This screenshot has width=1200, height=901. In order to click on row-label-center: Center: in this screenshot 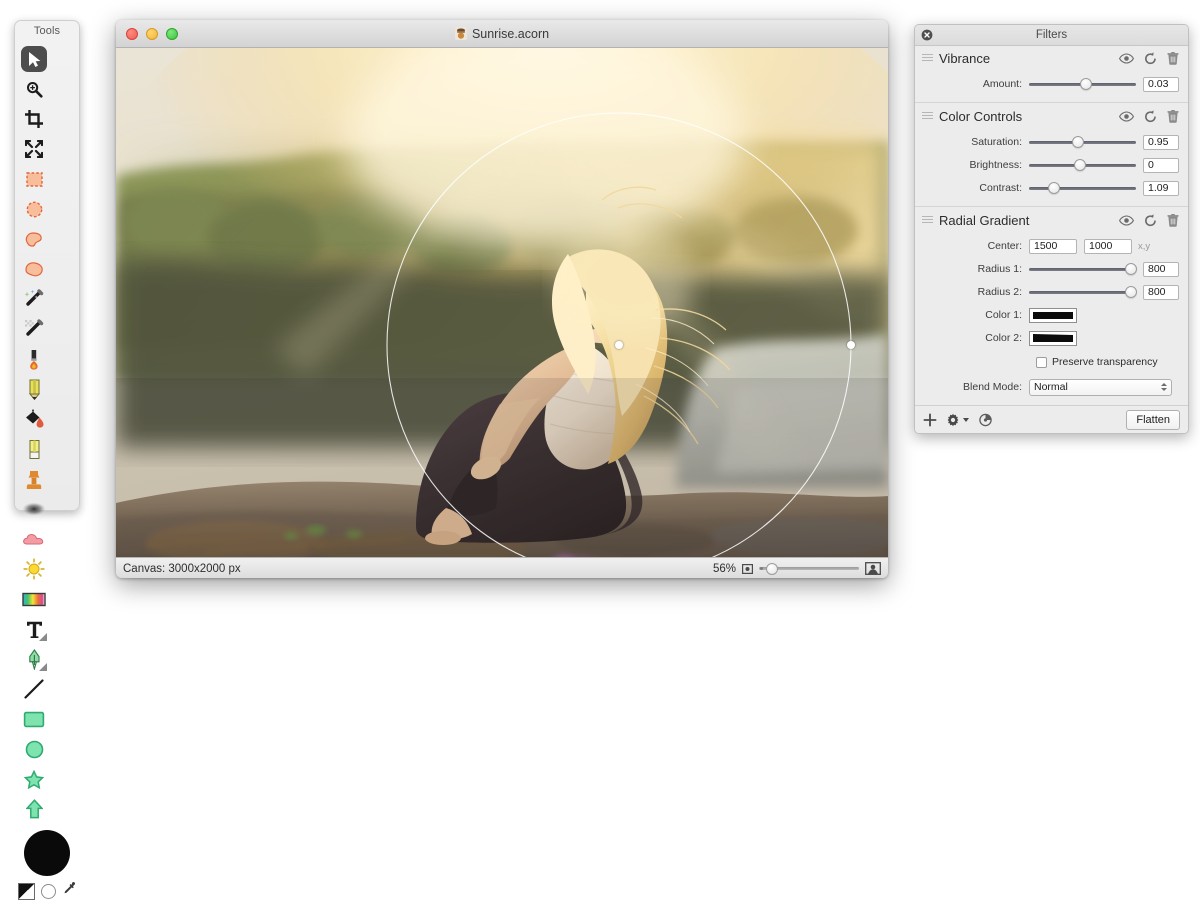, I will do `click(1004, 246)`.